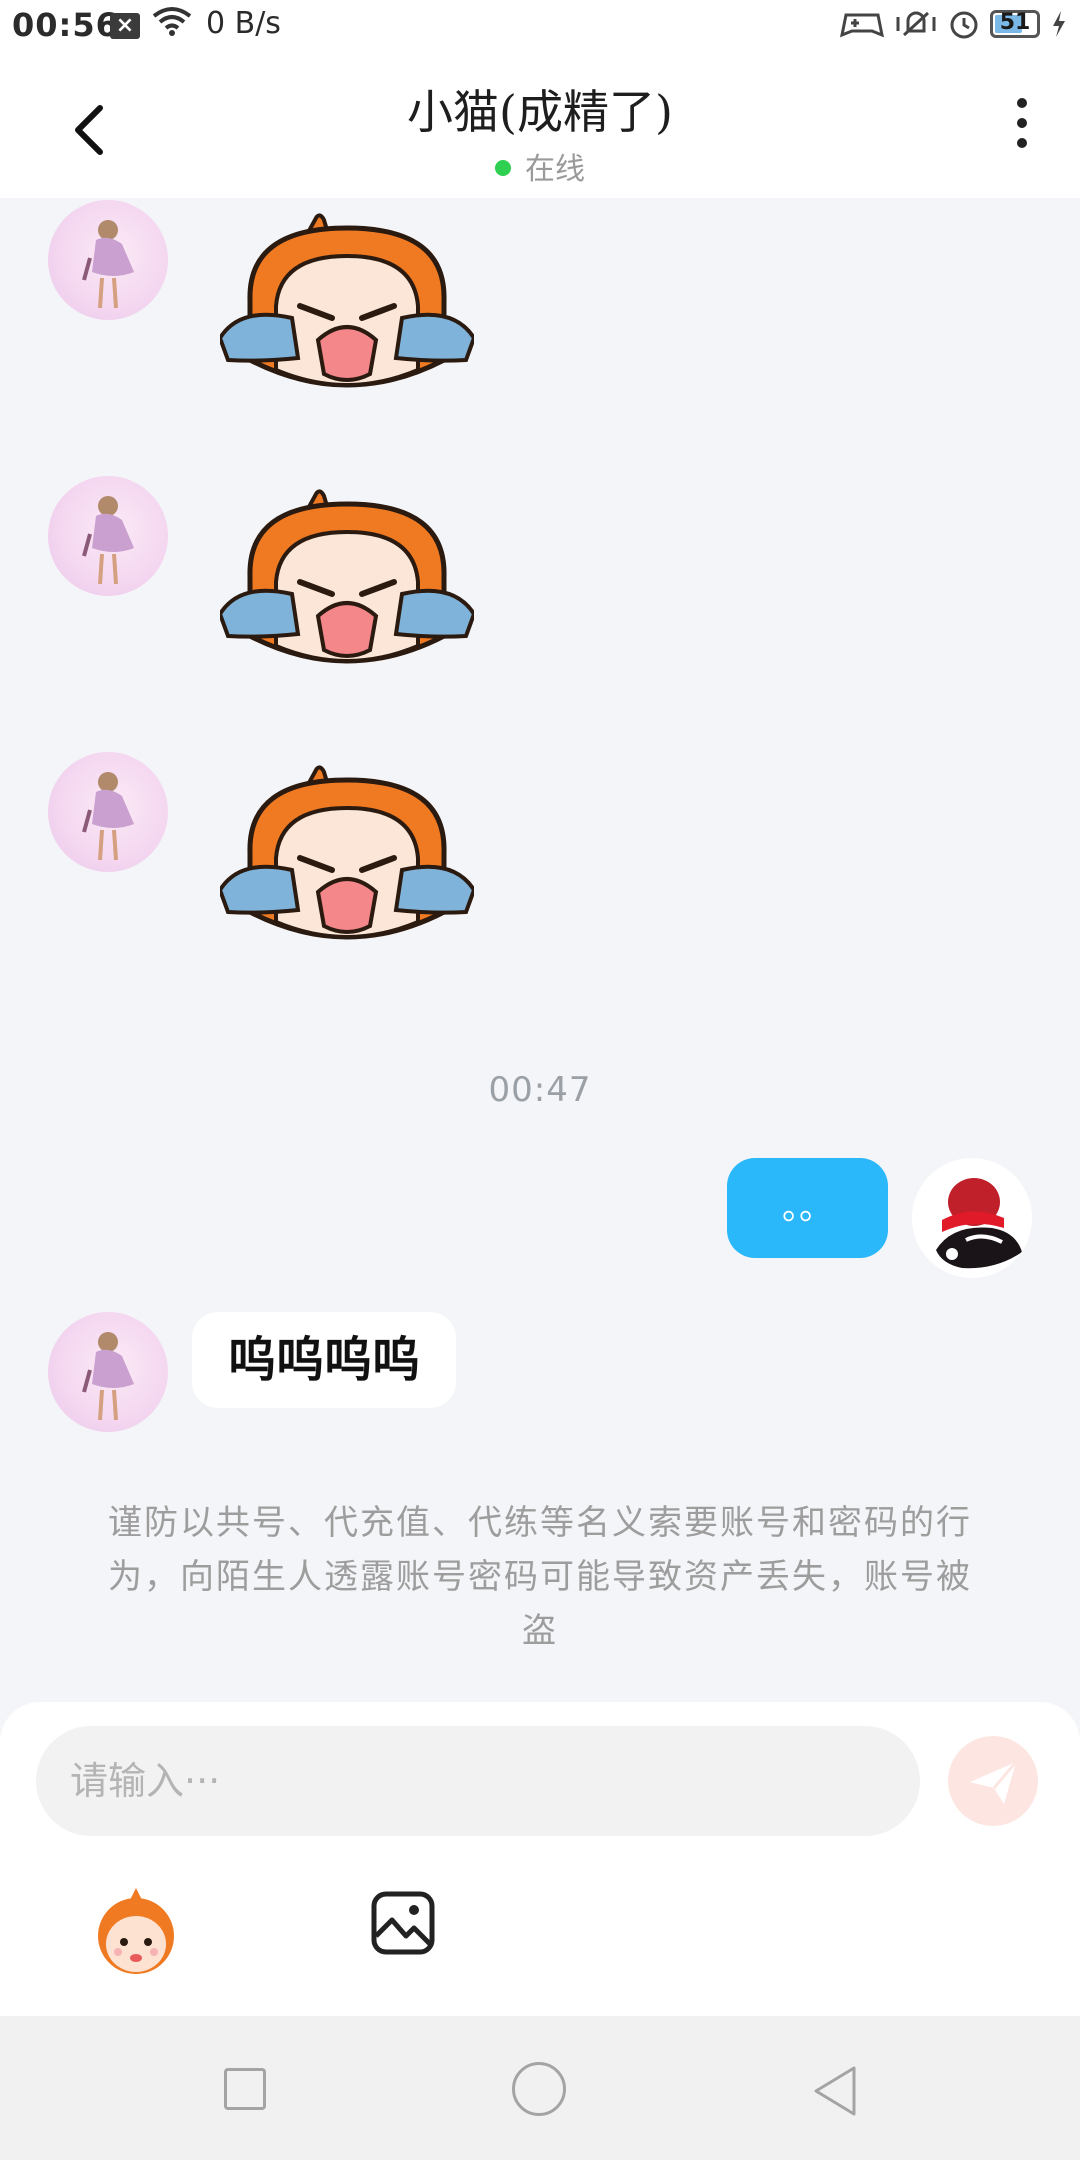  Describe the element at coordinates (916, 24) in the screenshot. I see `vibrate-icon` at that location.